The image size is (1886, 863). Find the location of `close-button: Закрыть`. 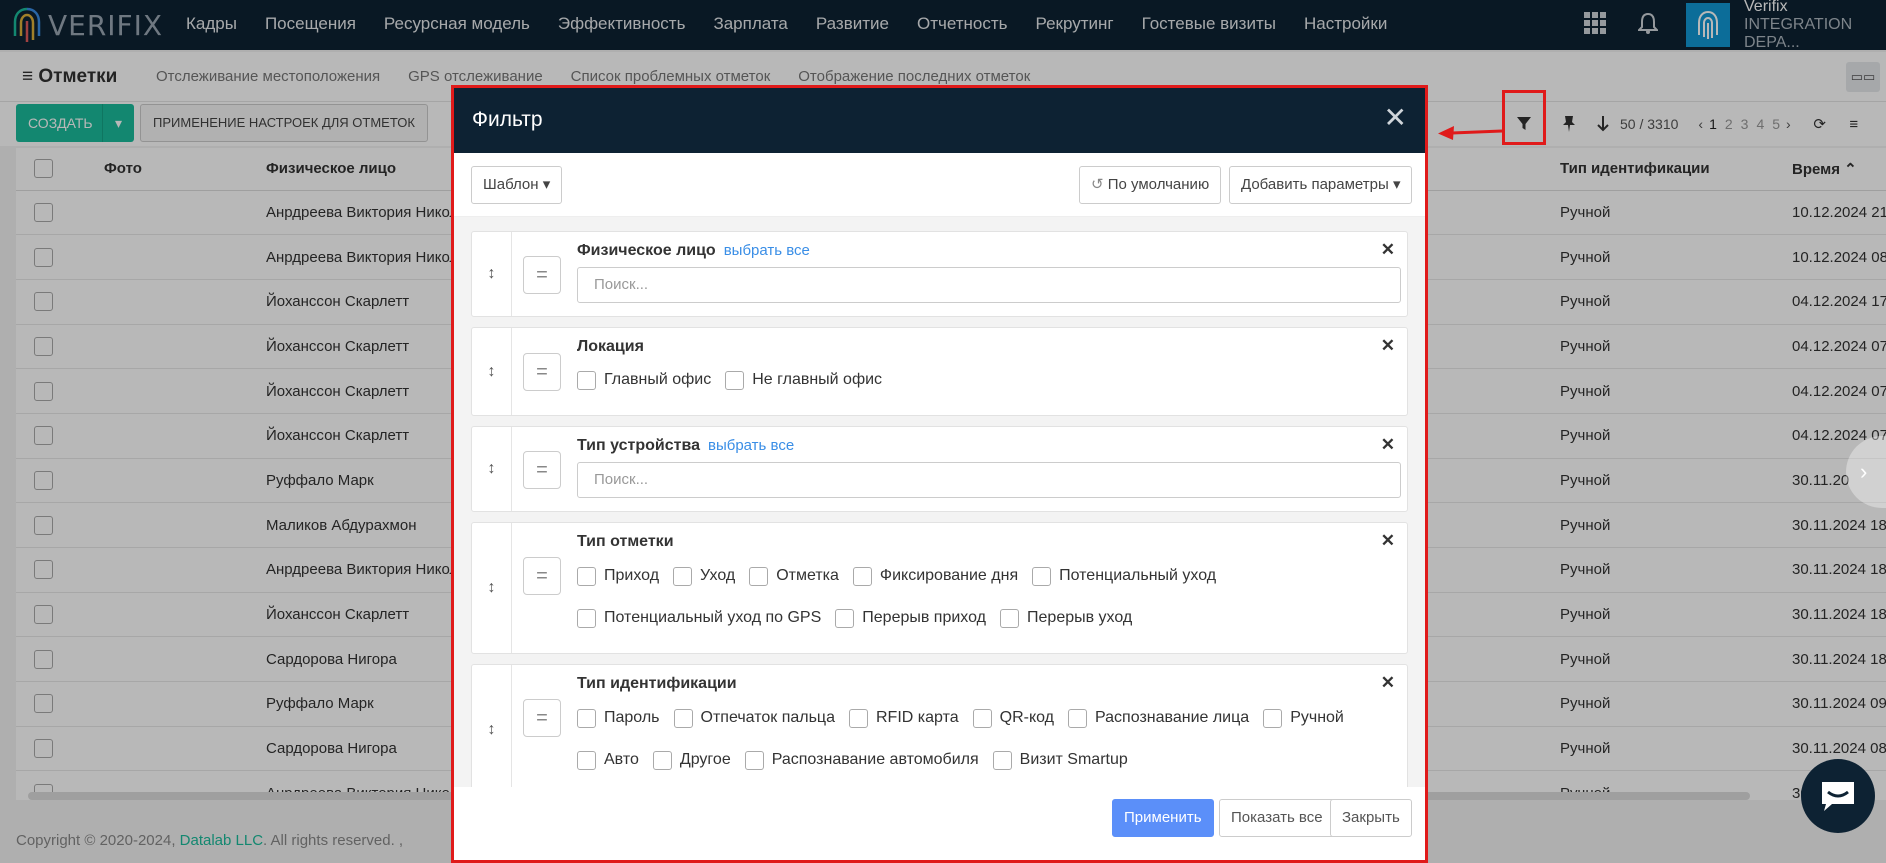

close-button: Закрыть is located at coordinates (1371, 818).